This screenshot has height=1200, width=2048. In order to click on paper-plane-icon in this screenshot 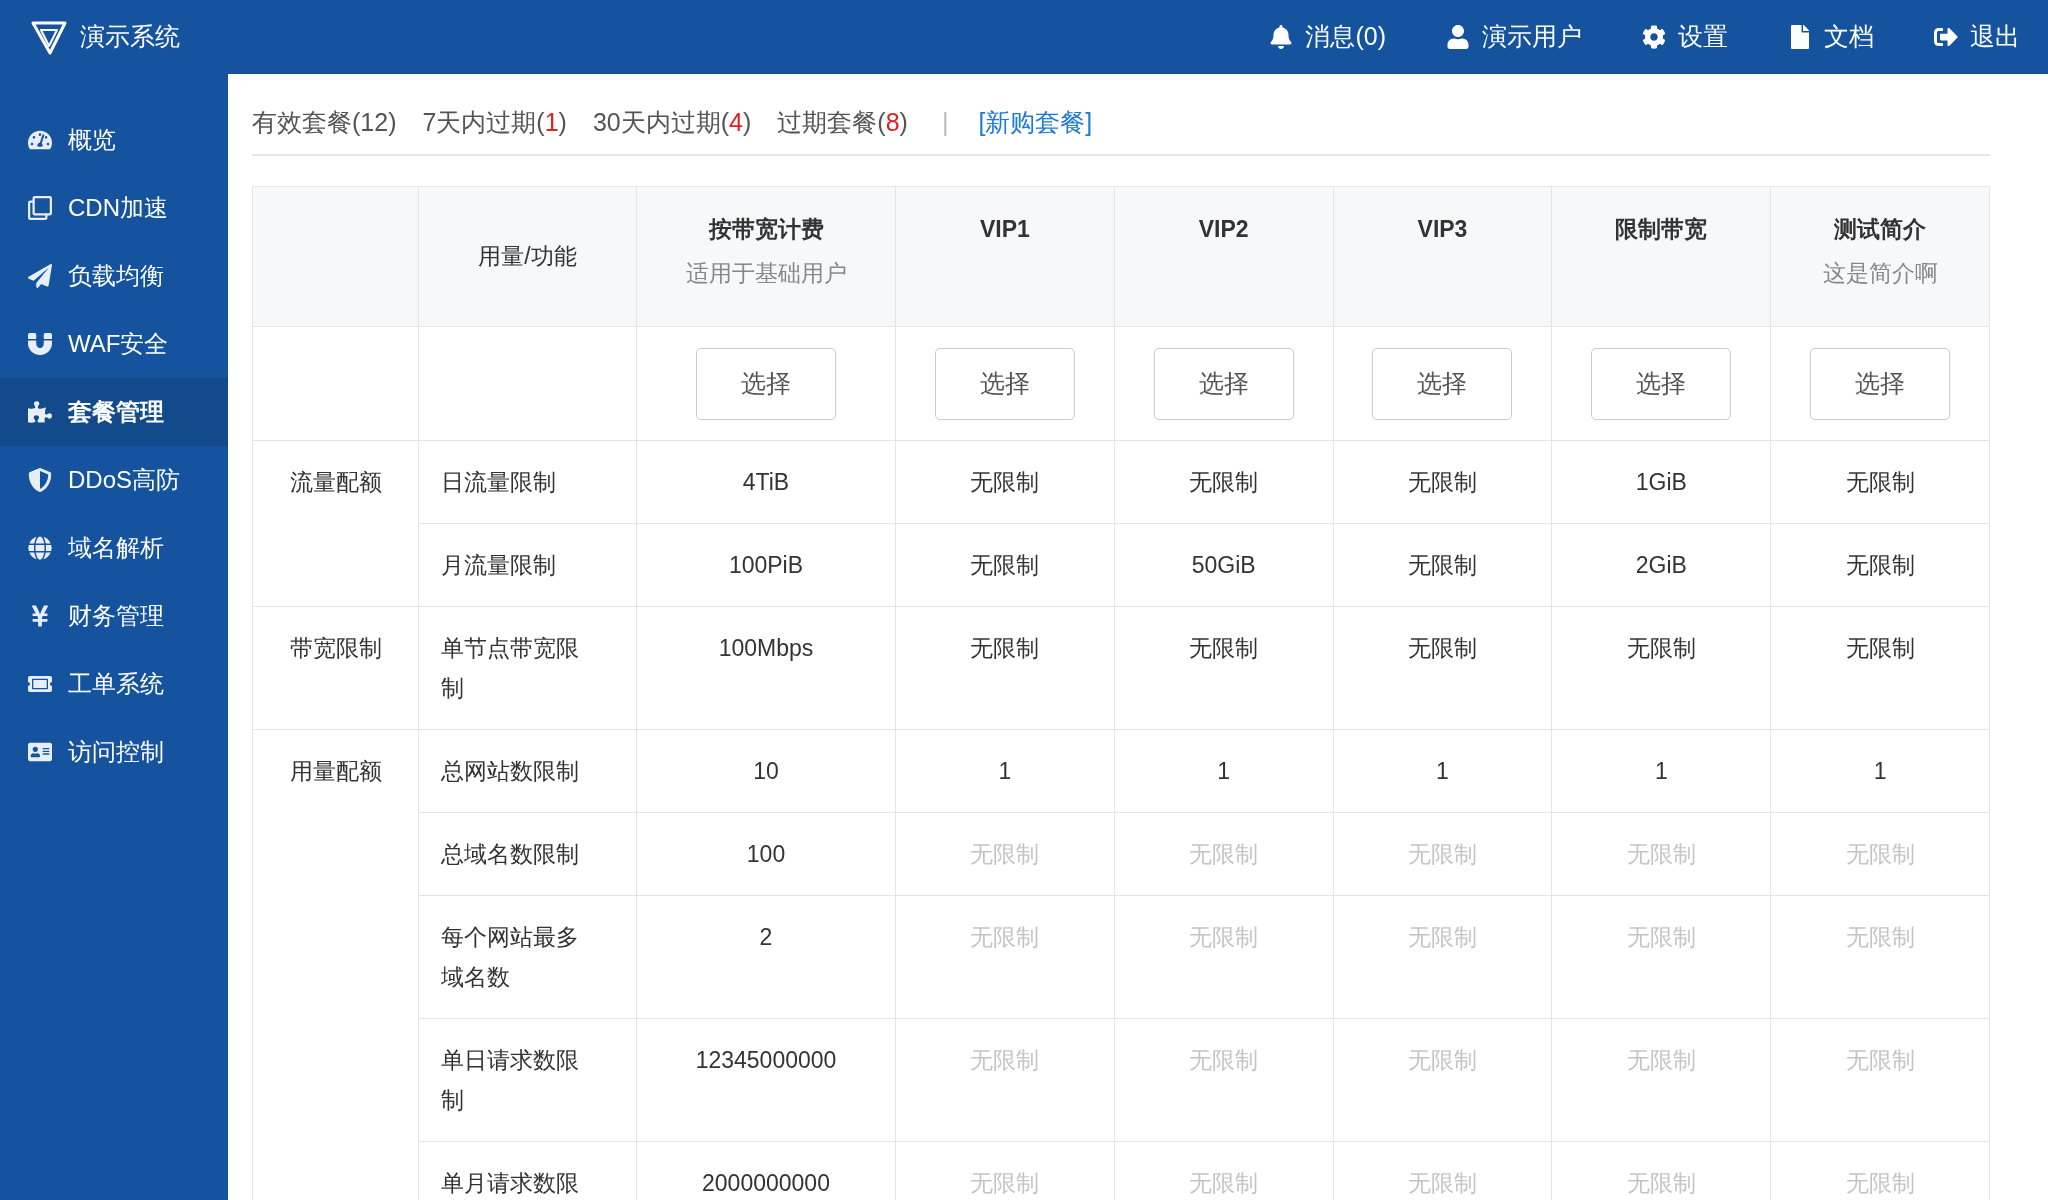, I will do `click(40, 276)`.